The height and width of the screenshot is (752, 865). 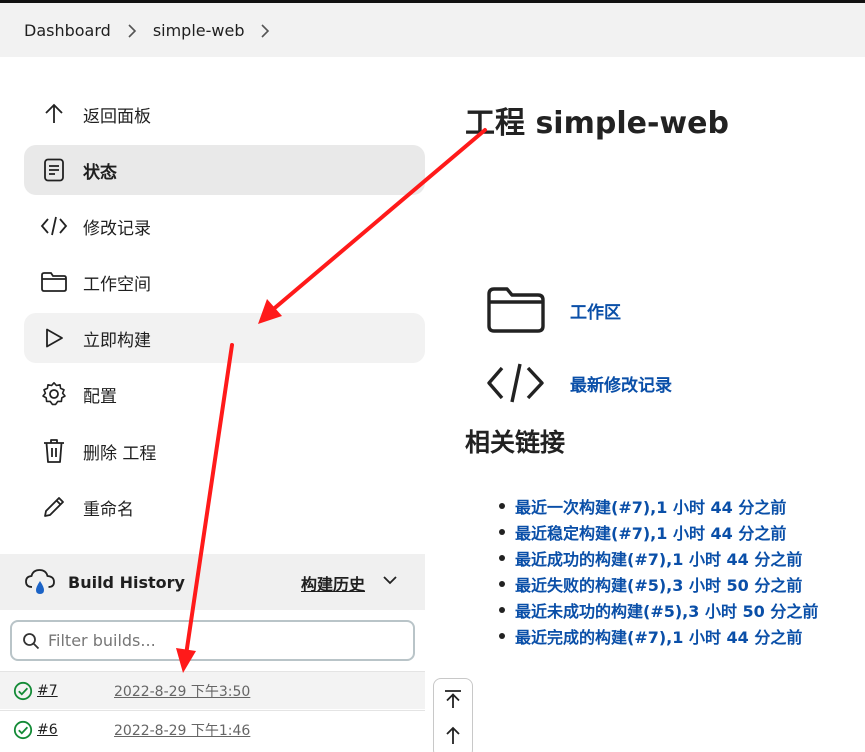 I want to click on sidebar-item-configure: 配置, so click(x=224, y=394).